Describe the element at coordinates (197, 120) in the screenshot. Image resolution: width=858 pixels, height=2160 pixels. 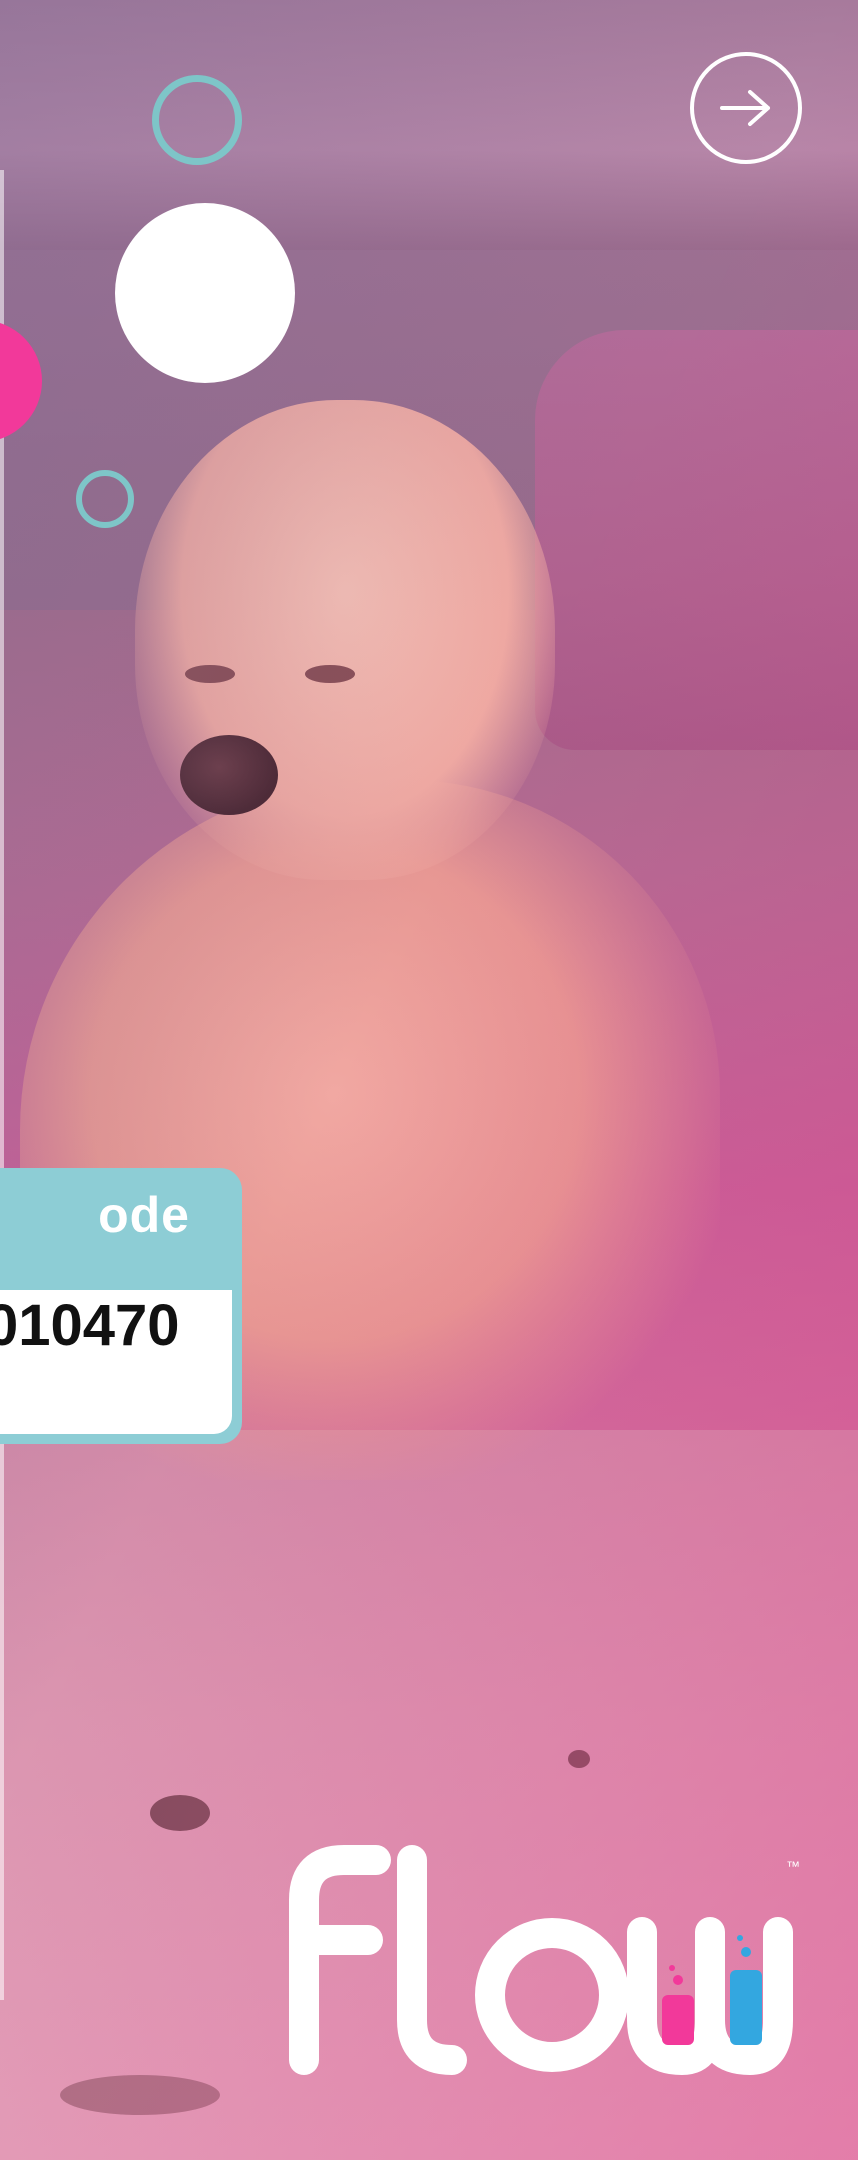
I see `bubble-ring-large` at that location.